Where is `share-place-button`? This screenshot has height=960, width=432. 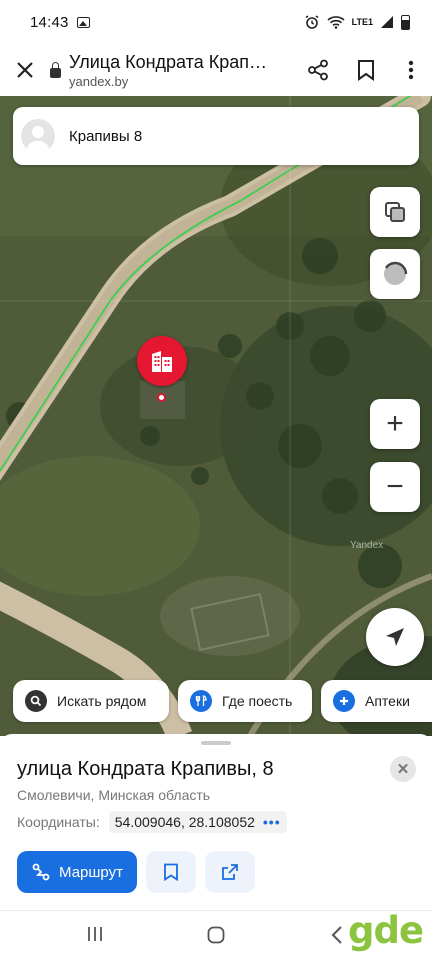 share-place-button is located at coordinates (230, 872).